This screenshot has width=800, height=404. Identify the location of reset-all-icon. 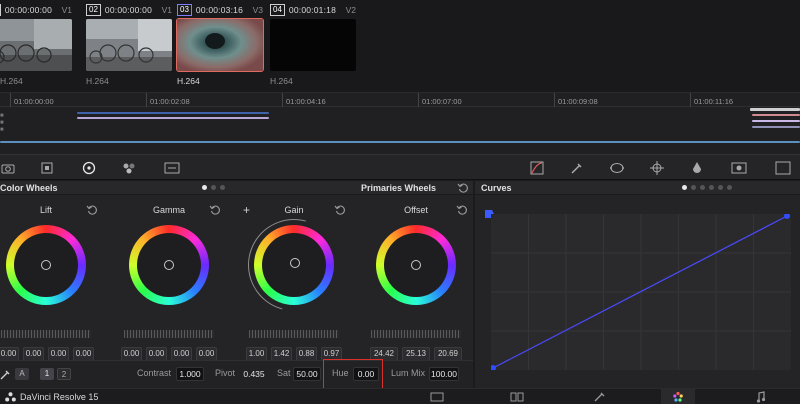
(463, 188).